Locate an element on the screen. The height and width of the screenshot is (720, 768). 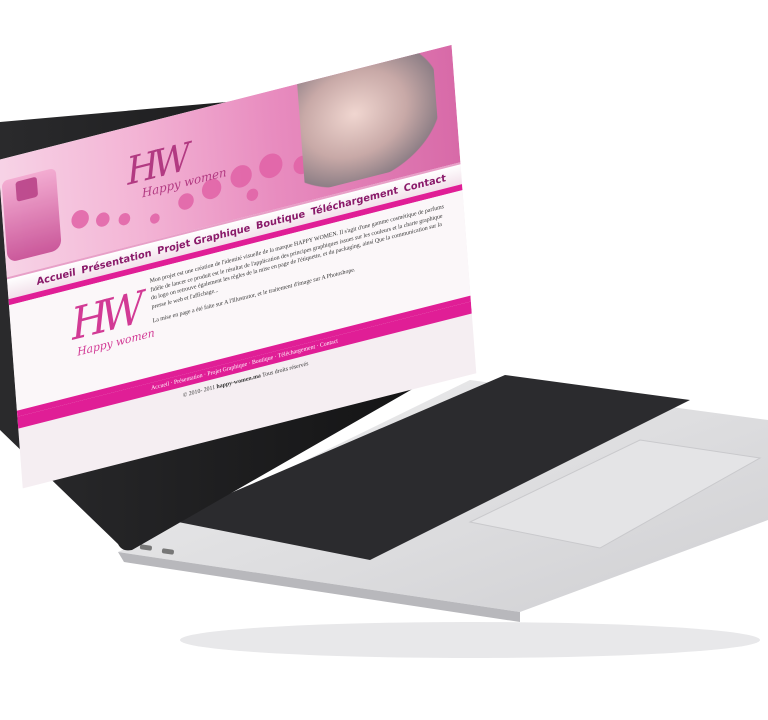
perfume-bottle-image is located at coordinates (31, 215).